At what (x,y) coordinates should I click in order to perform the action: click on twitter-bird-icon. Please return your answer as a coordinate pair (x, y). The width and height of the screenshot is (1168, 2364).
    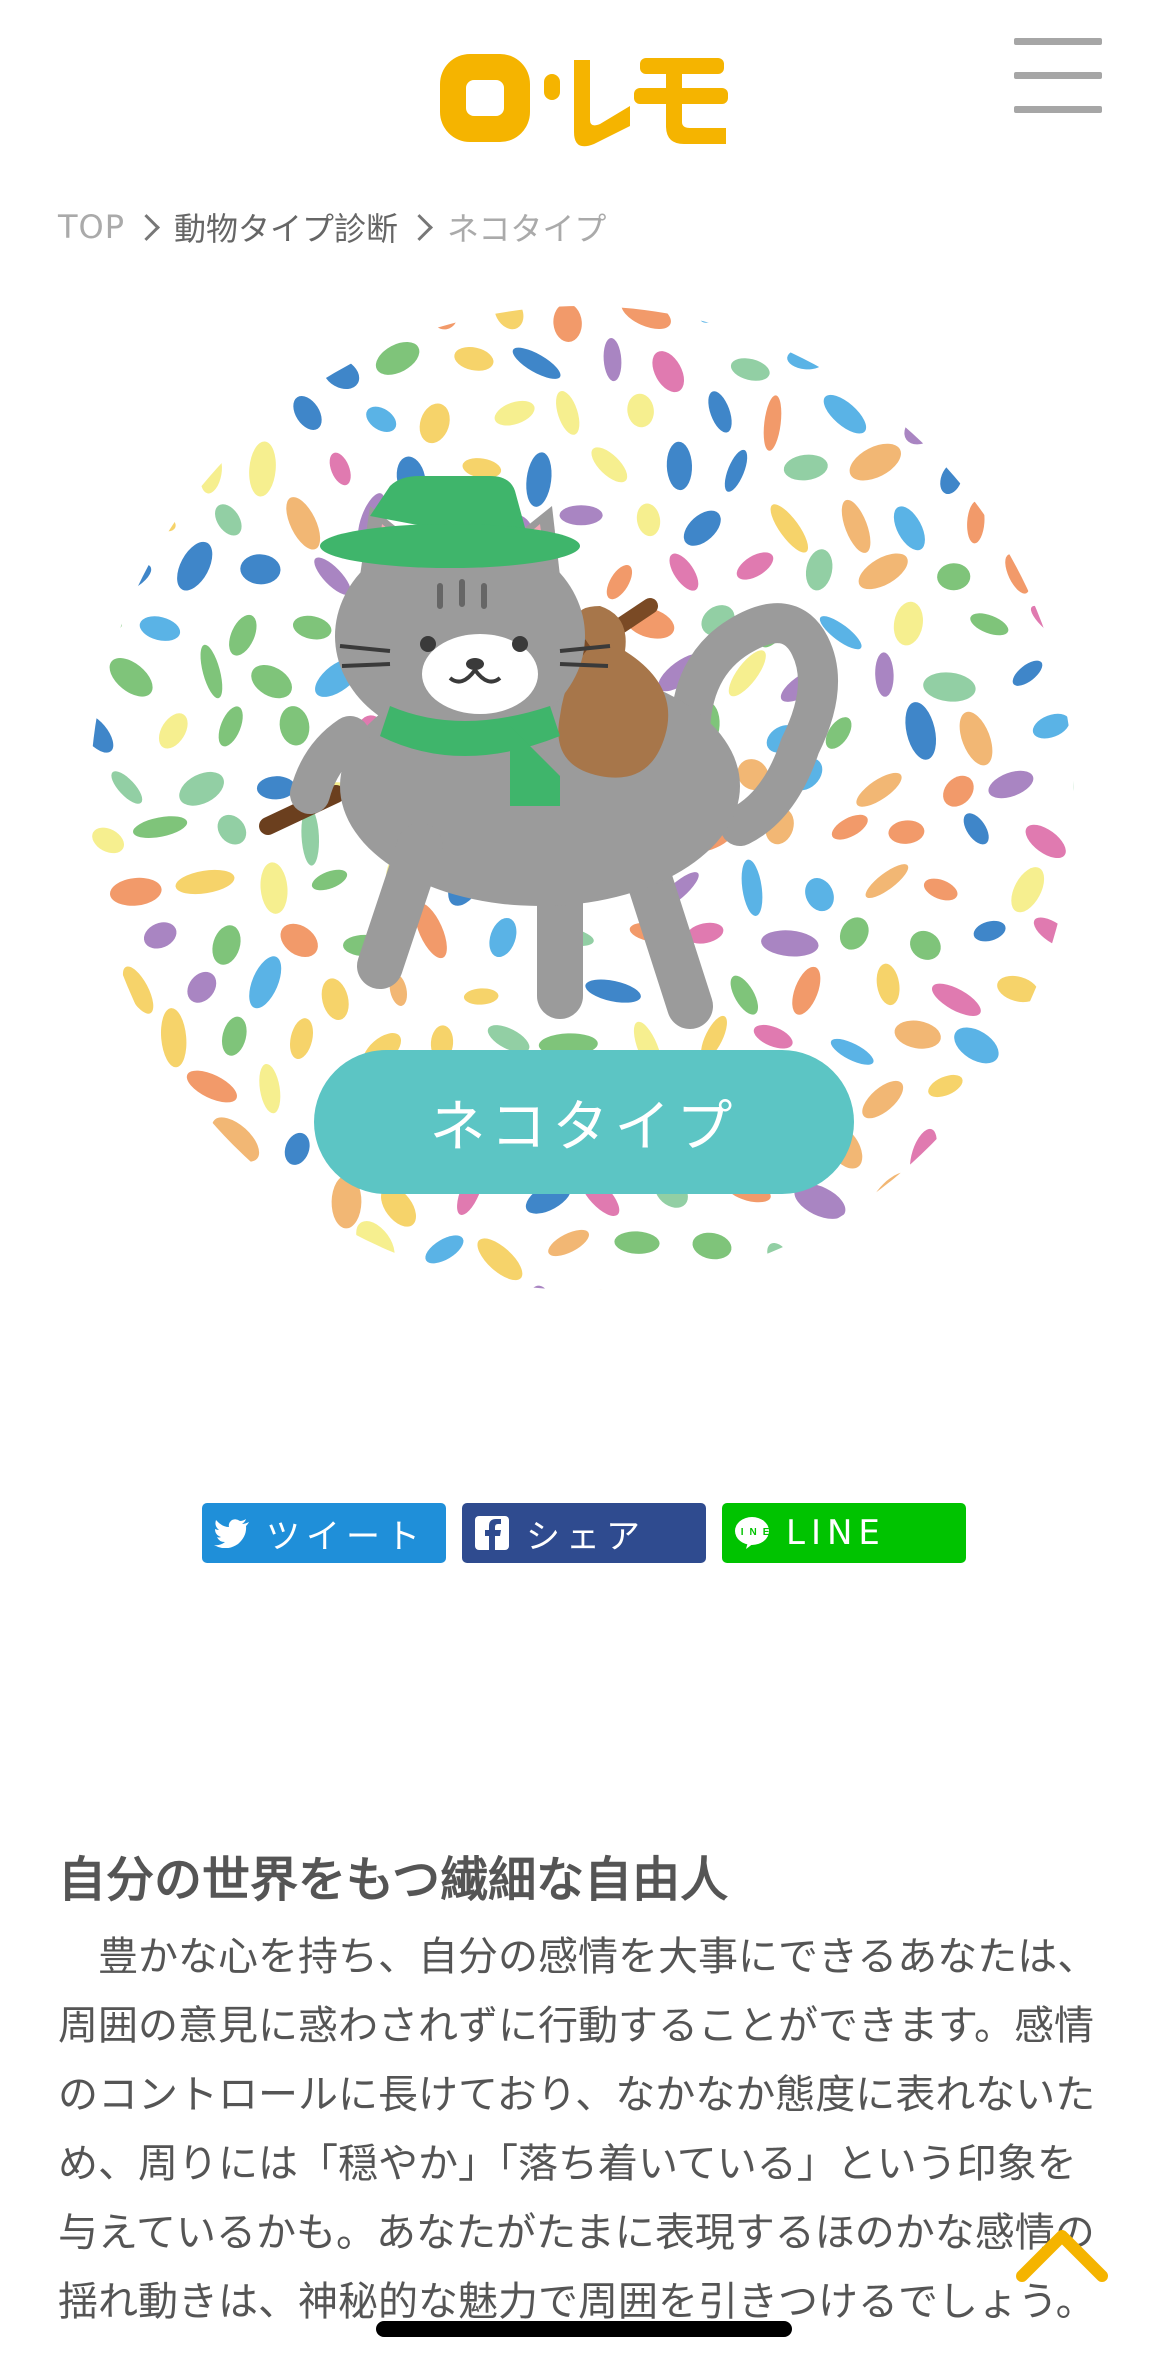
    Looking at the image, I should click on (232, 1533).